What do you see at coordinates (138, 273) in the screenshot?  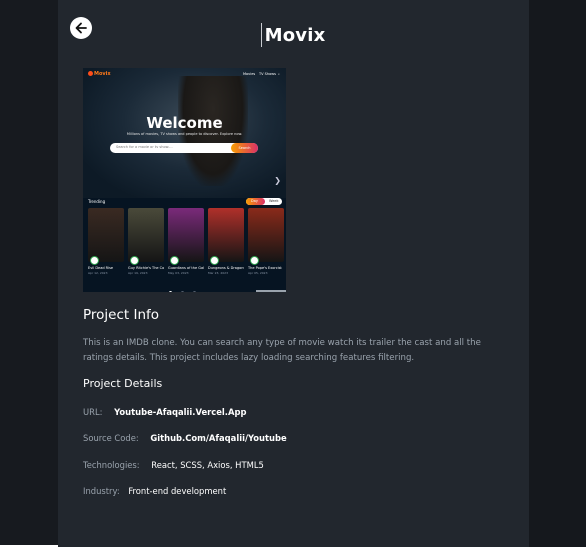 I see `thumb-poster-date: Apr 19, 2023` at bounding box center [138, 273].